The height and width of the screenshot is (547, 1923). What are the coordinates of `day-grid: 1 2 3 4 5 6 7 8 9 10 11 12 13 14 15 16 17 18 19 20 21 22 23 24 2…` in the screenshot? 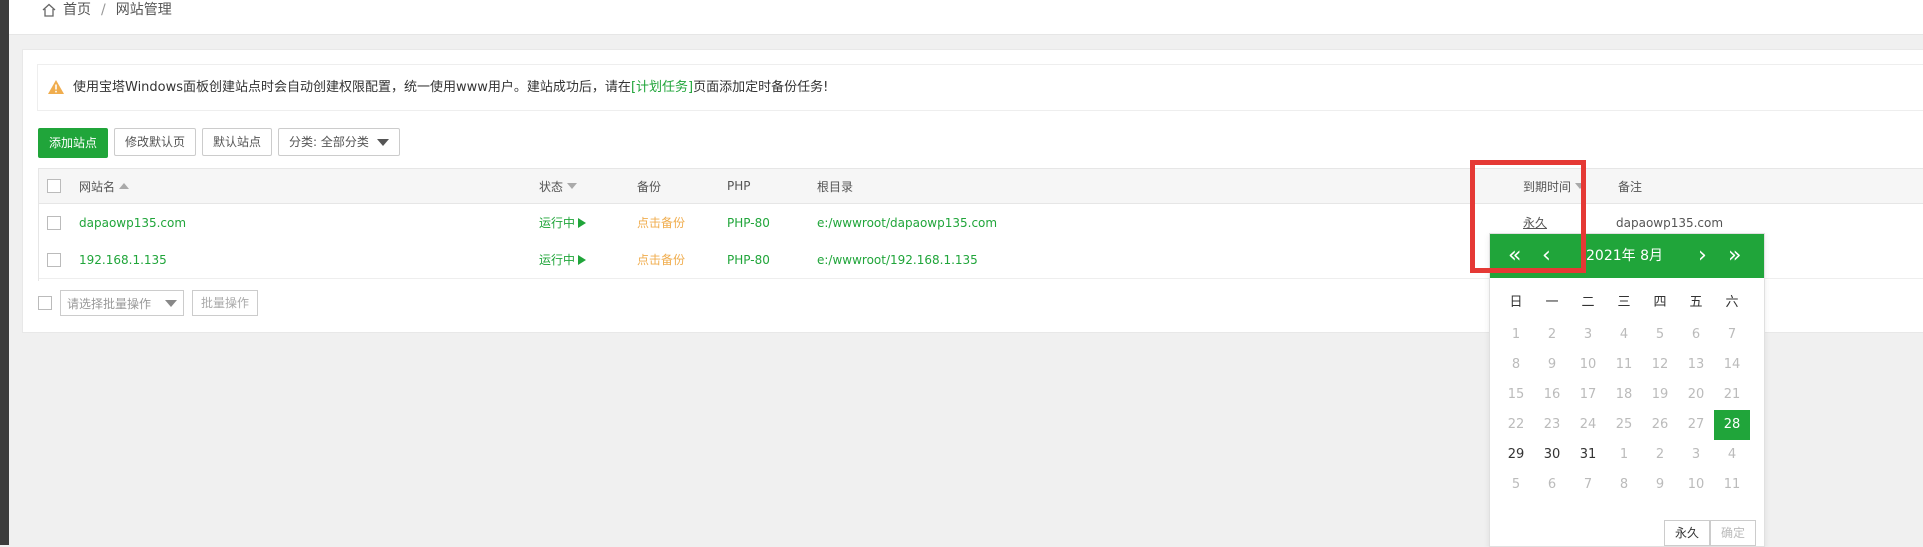 It's located at (1624, 410).